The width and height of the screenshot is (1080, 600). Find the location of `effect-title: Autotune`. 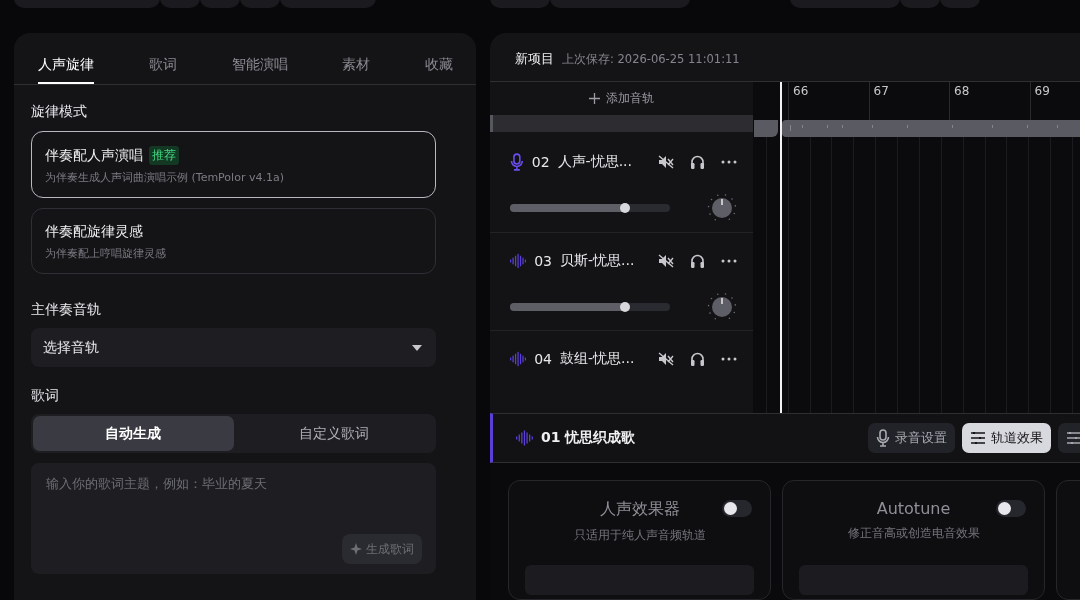

effect-title: Autotune is located at coordinates (913, 508).